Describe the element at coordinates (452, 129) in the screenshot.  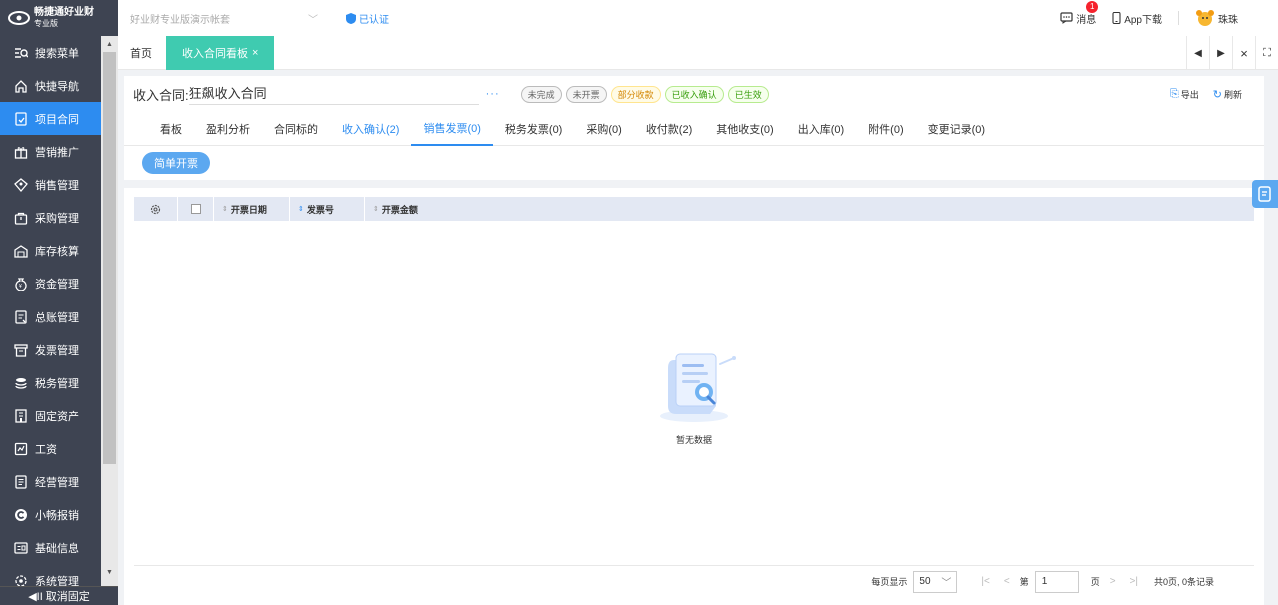
I see `subtab-4: 销售发票(0)` at that location.